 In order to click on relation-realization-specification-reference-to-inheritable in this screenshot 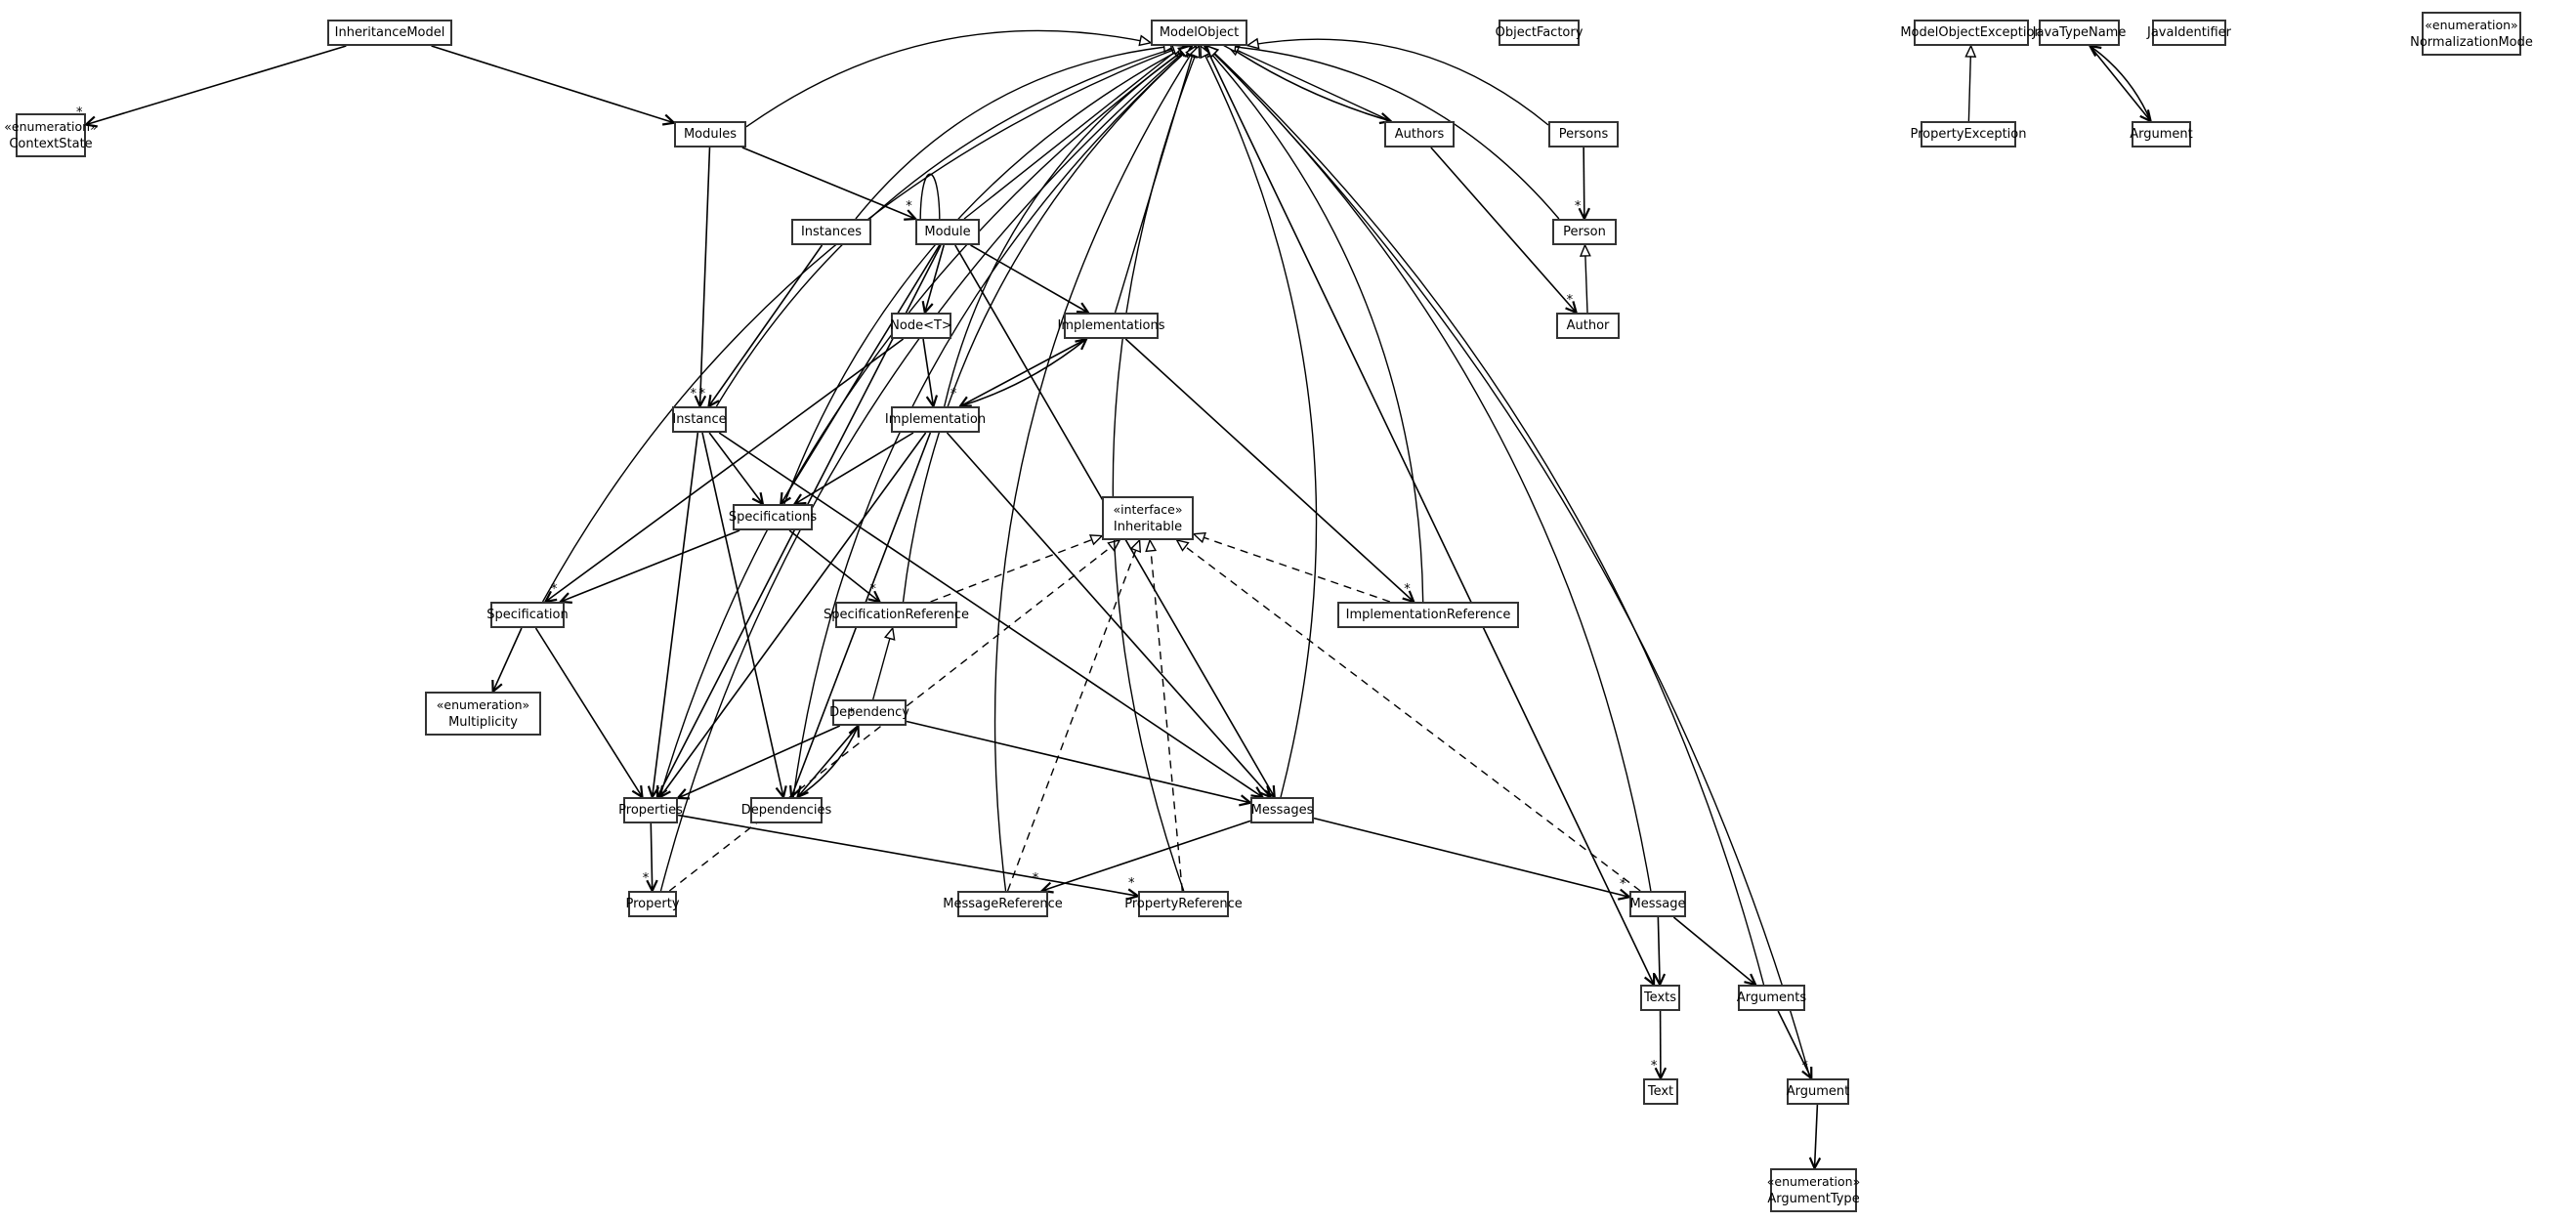, I will do `click(1017, 568)`.